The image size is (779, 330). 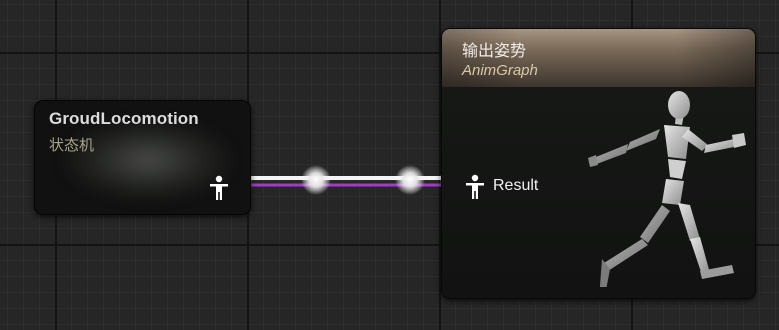 I want to click on node-title: GroudLocomotion, so click(x=124, y=118).